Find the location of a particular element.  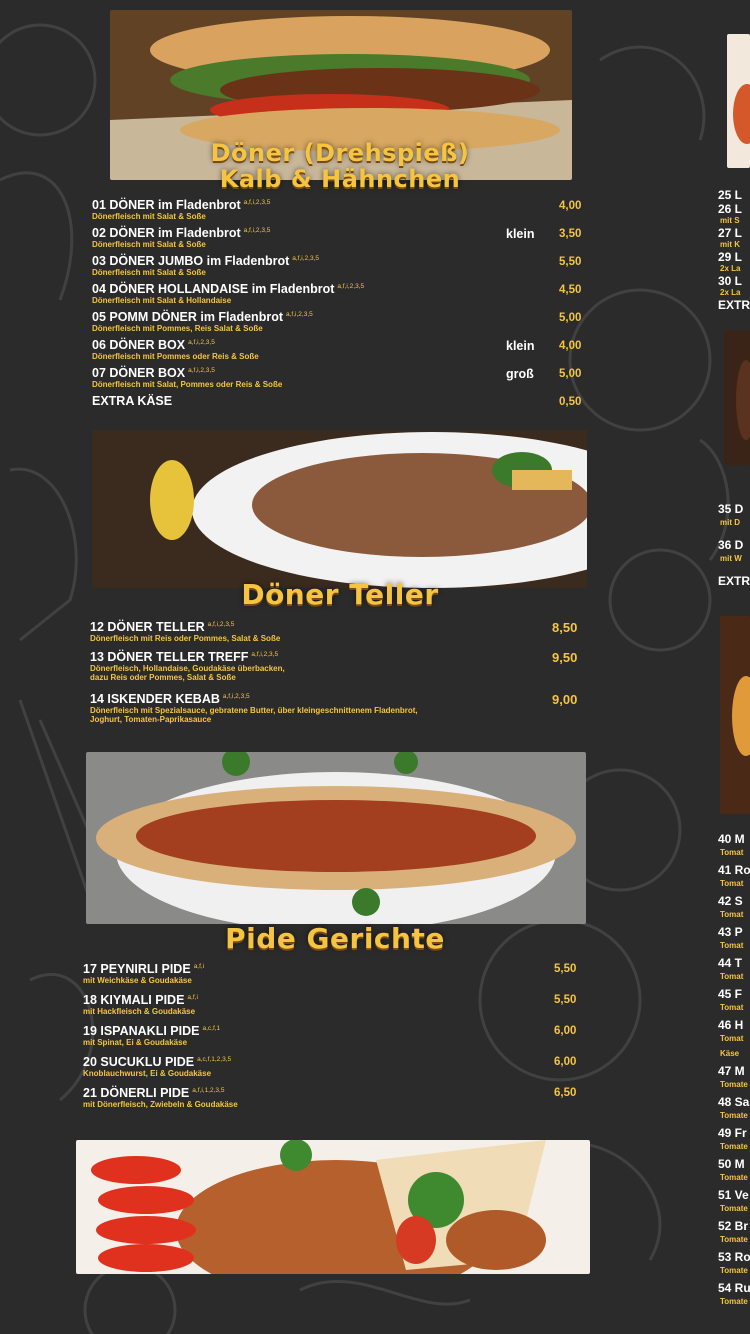

right-column-line: 29 L is located at coordinates (730, 257).